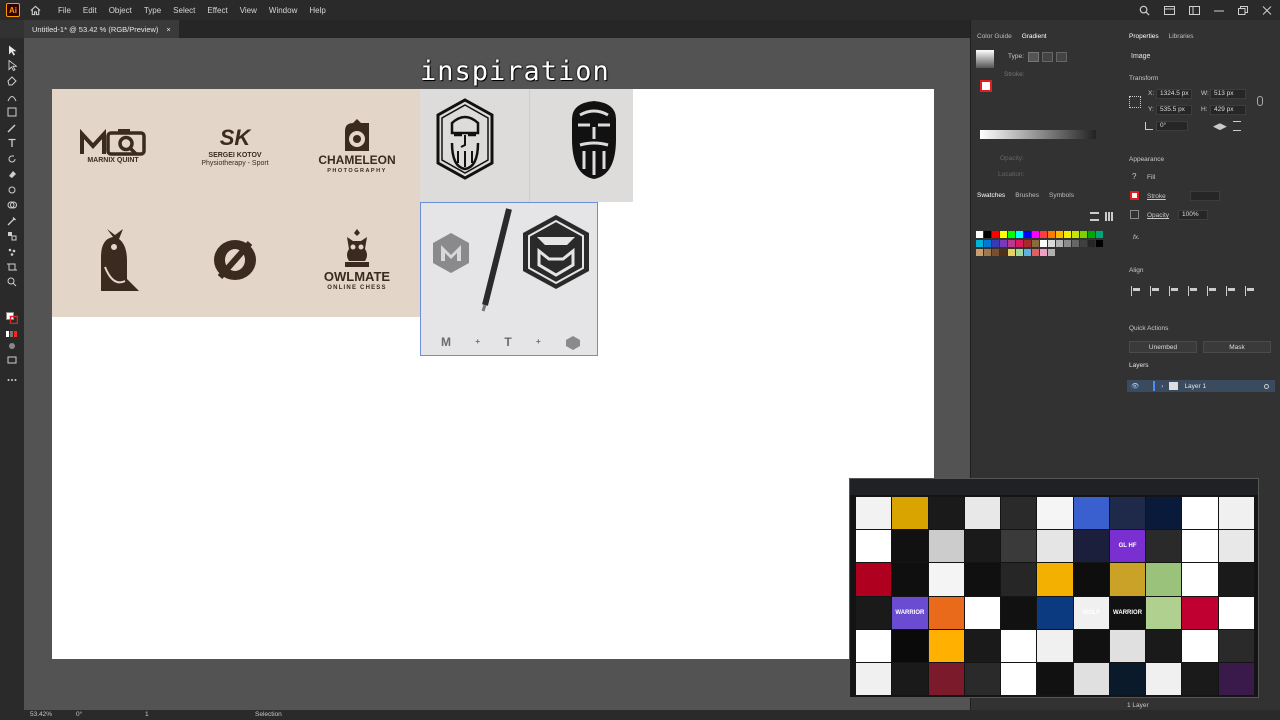 This screenshot has width=1280, height=720. I want to click on document-tab: Untitled-1* @ 53.42 % (RGB/Preview) ×, so click(101, 29).